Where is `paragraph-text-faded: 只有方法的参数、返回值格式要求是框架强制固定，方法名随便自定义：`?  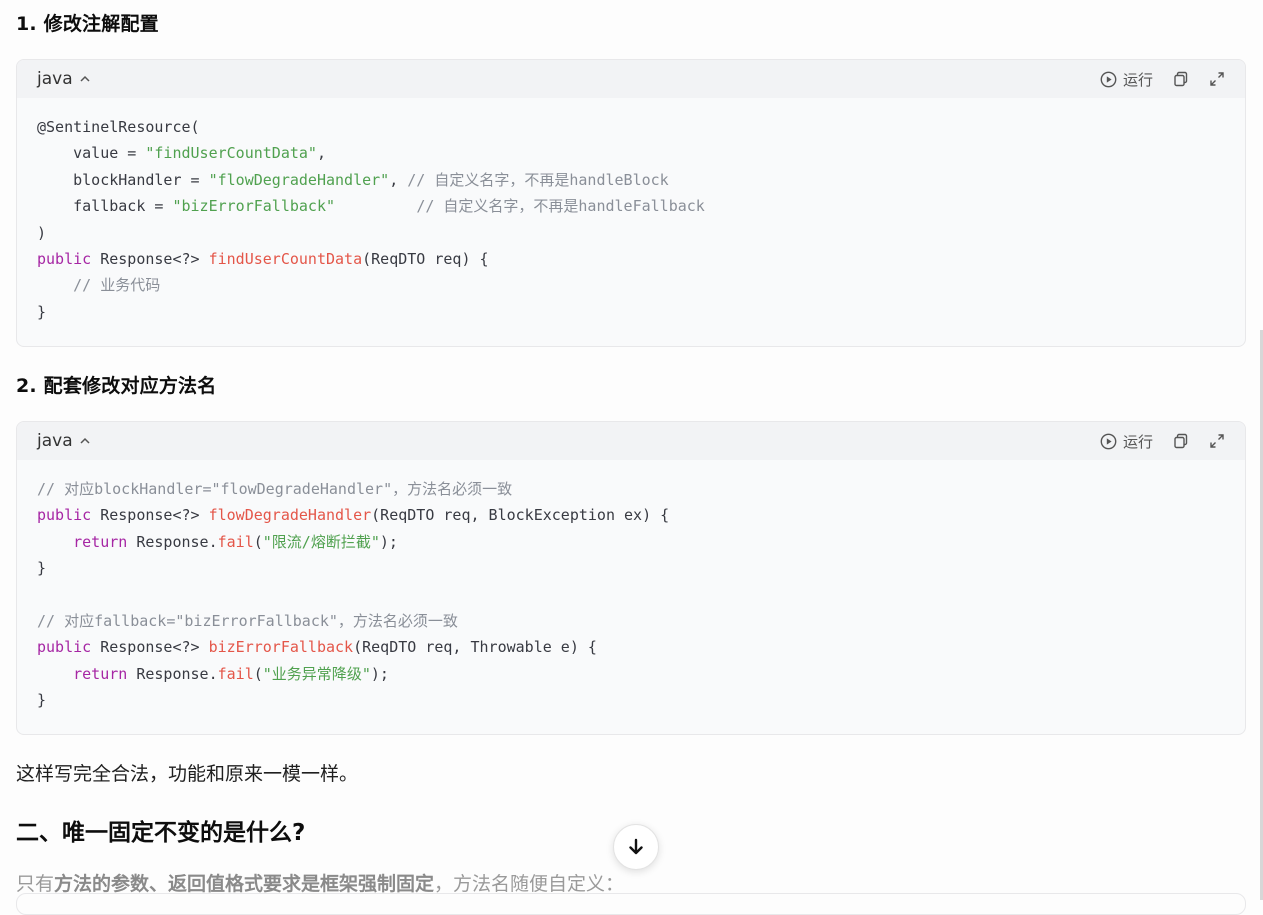 paragraph-text-faded: 只有方法的参数、返回值格式要求是框架强制固定，方法名随便自定义： is located at coordinates (320, 884).